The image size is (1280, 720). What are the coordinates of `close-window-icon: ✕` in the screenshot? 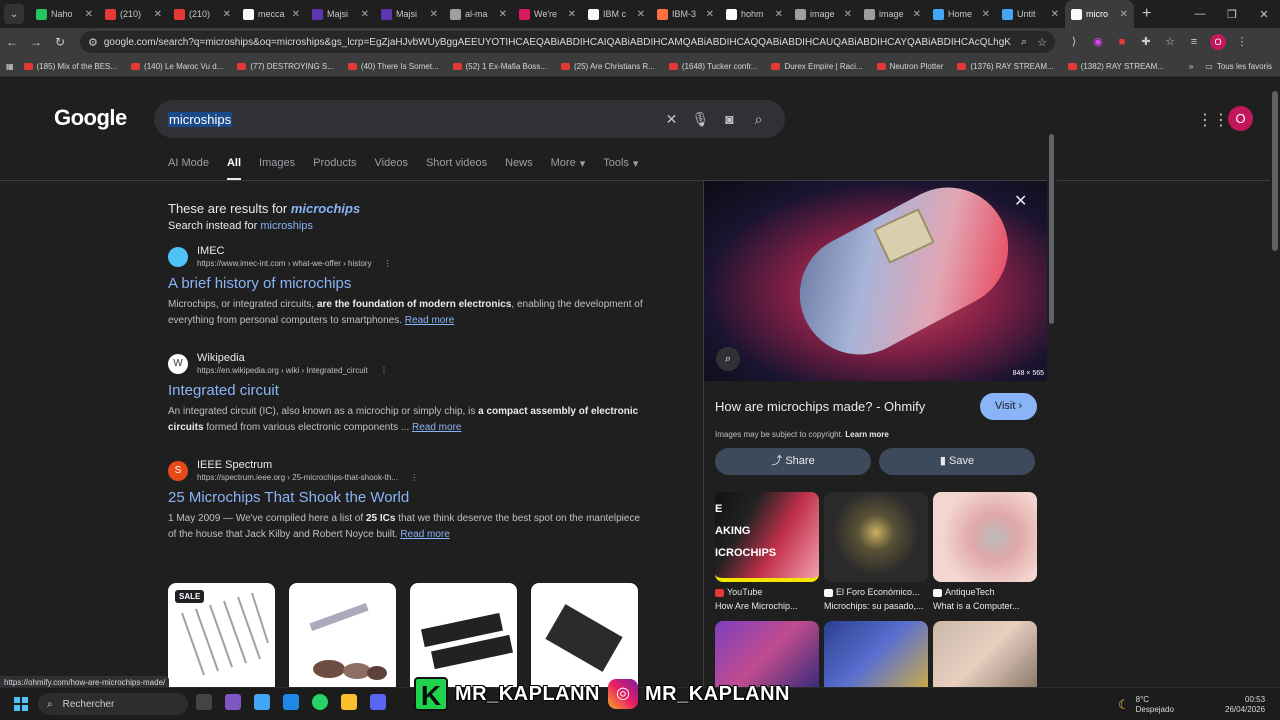 It's located at (1264, 14).